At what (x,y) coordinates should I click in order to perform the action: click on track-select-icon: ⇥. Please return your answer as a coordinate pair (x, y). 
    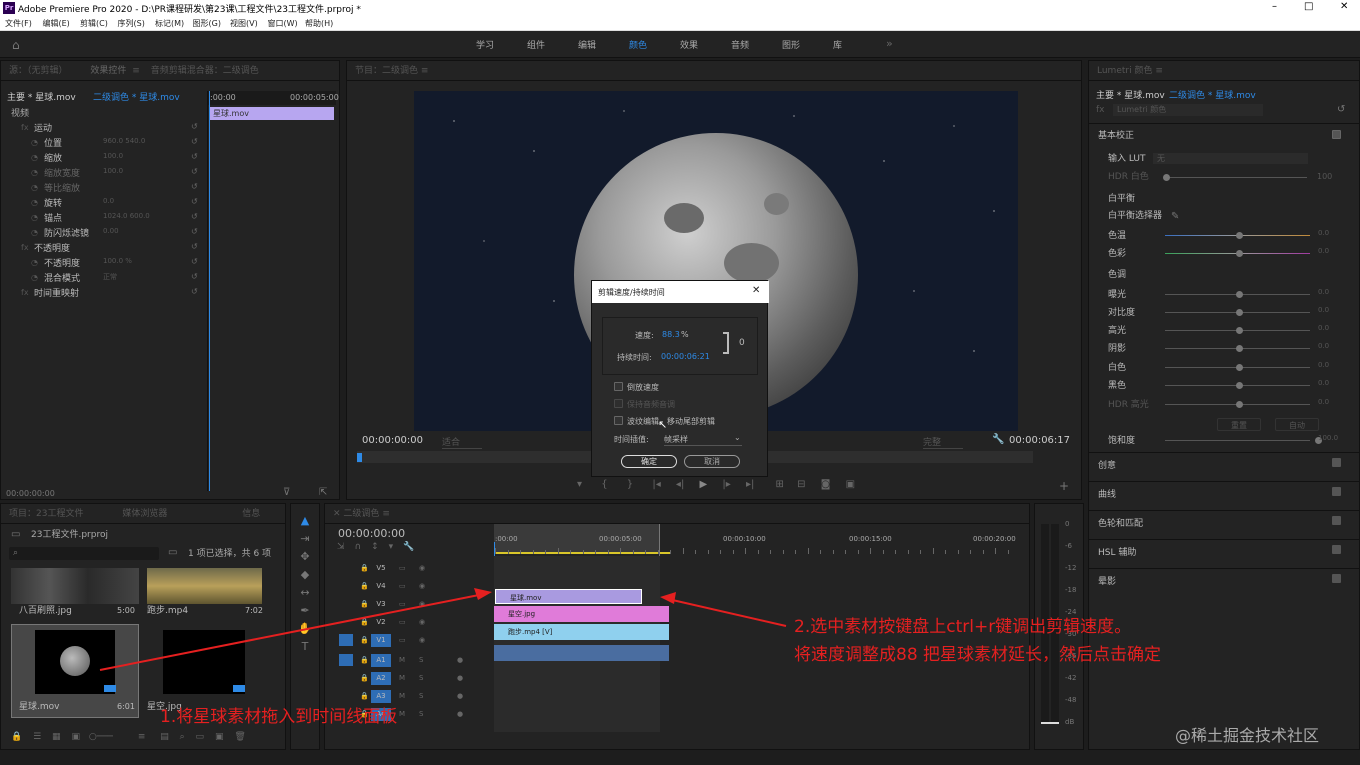
    Looking at the image, I should click on (305, 538).